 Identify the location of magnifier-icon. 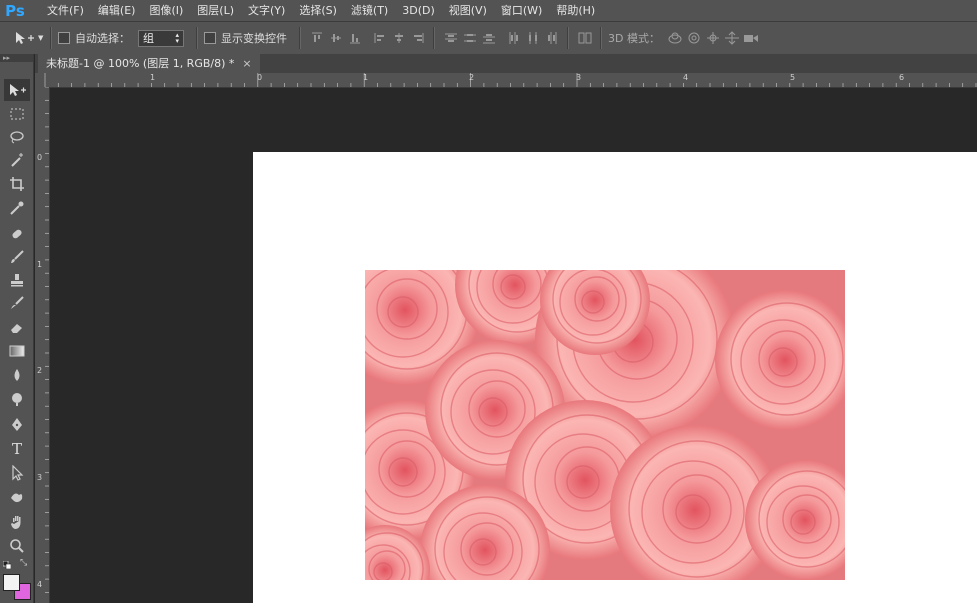
(17, 546).